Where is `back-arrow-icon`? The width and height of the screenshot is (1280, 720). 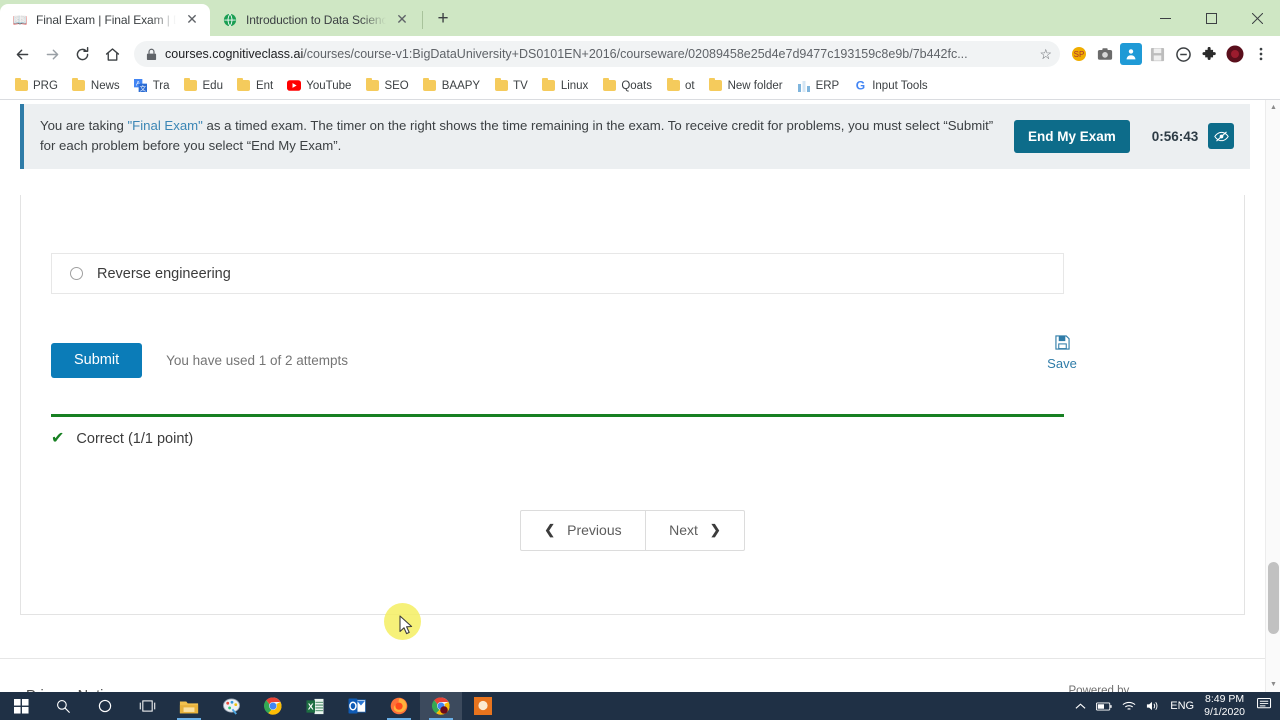 back-arrow-icon is located at coordinates (22, 54).